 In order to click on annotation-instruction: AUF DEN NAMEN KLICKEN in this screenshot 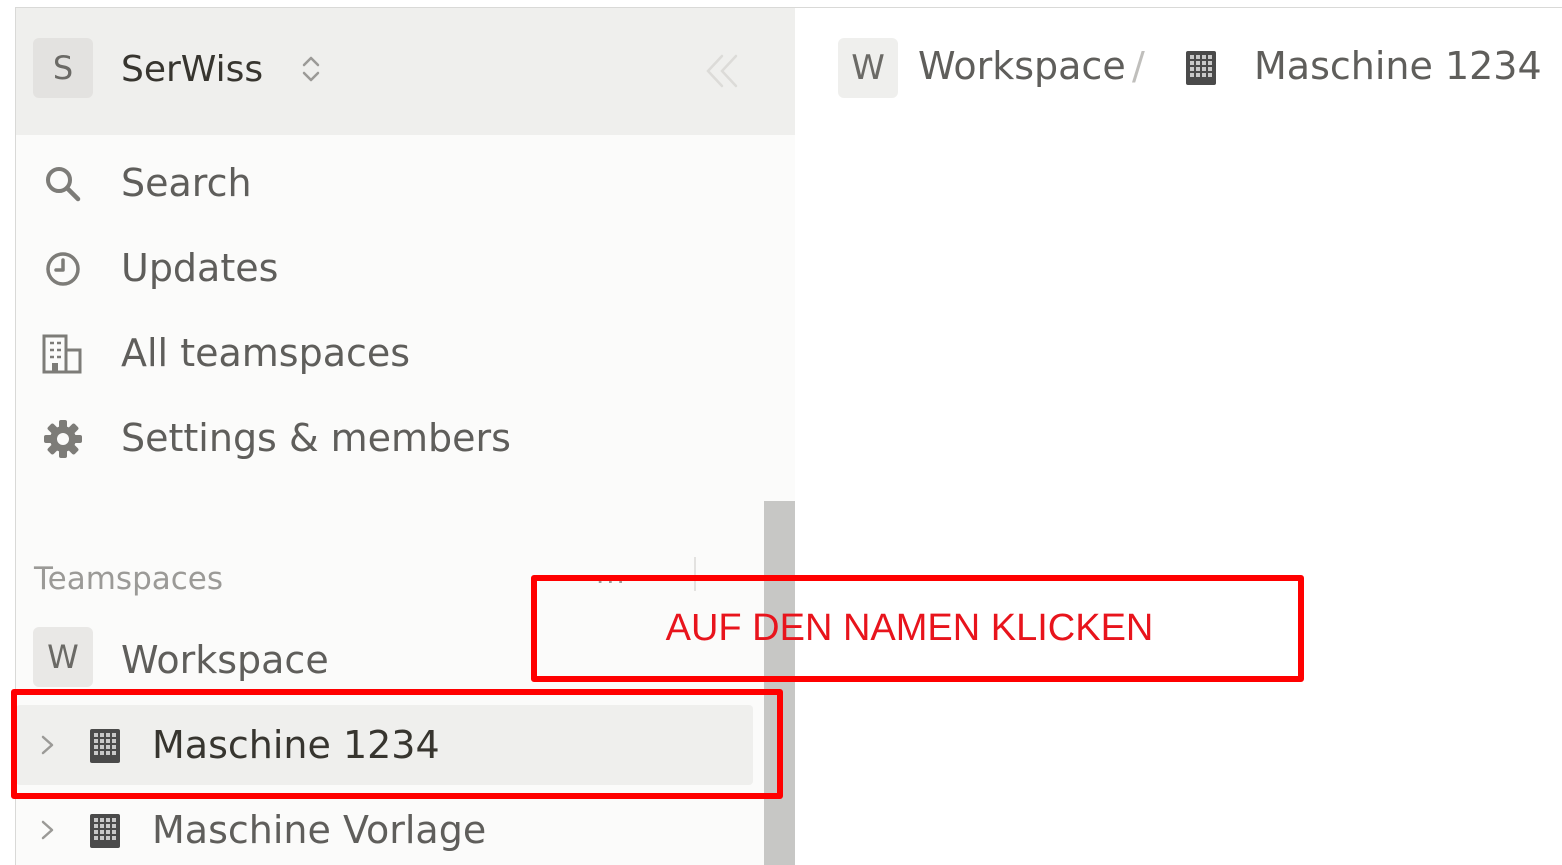, I will do `click(909, 628)`.